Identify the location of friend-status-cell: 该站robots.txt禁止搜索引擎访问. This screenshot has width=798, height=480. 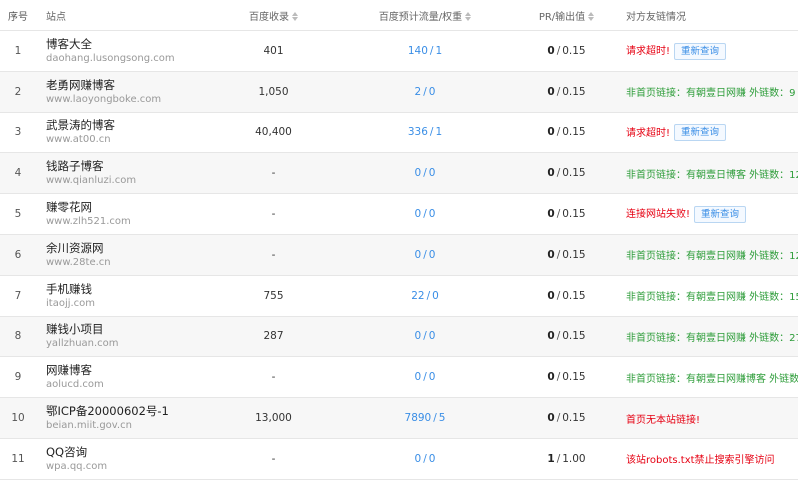
(708, 458).